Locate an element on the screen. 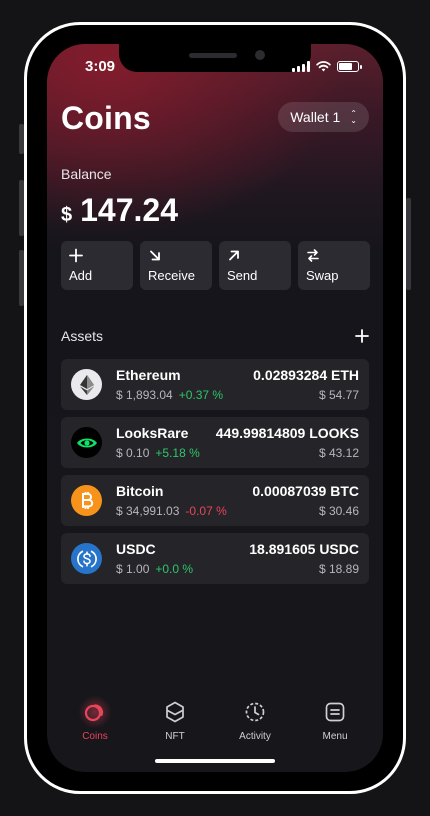  asset-name: Ethereum is located at coordinates (148, 375).